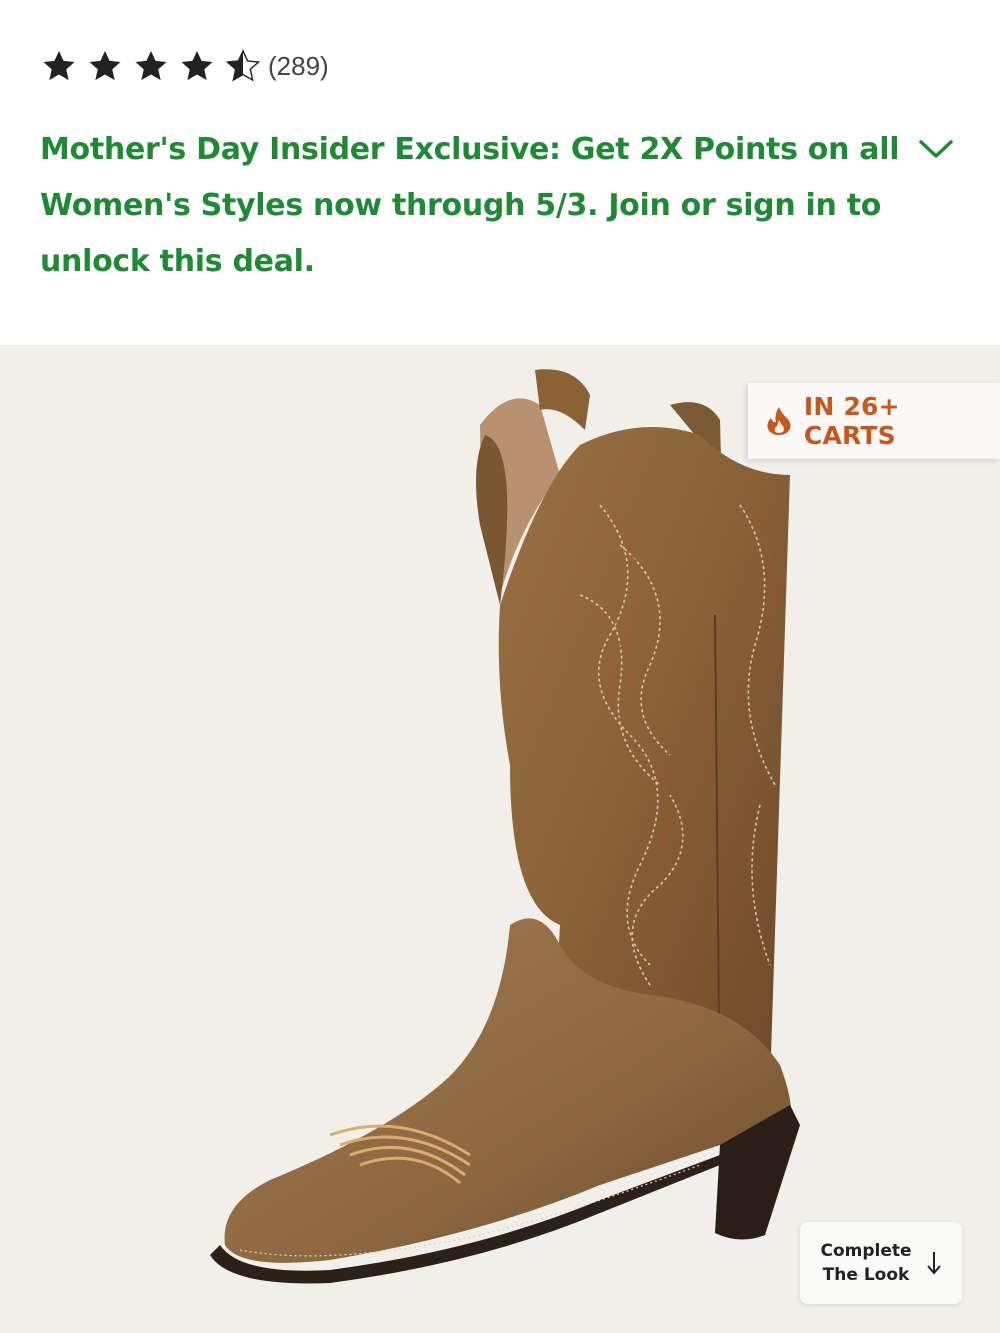 The height and width of the screenshot is (1333, 1000). Describe the element at coordinates (298, 66) in the screenshot. I see `review-count: (289)` at that location.